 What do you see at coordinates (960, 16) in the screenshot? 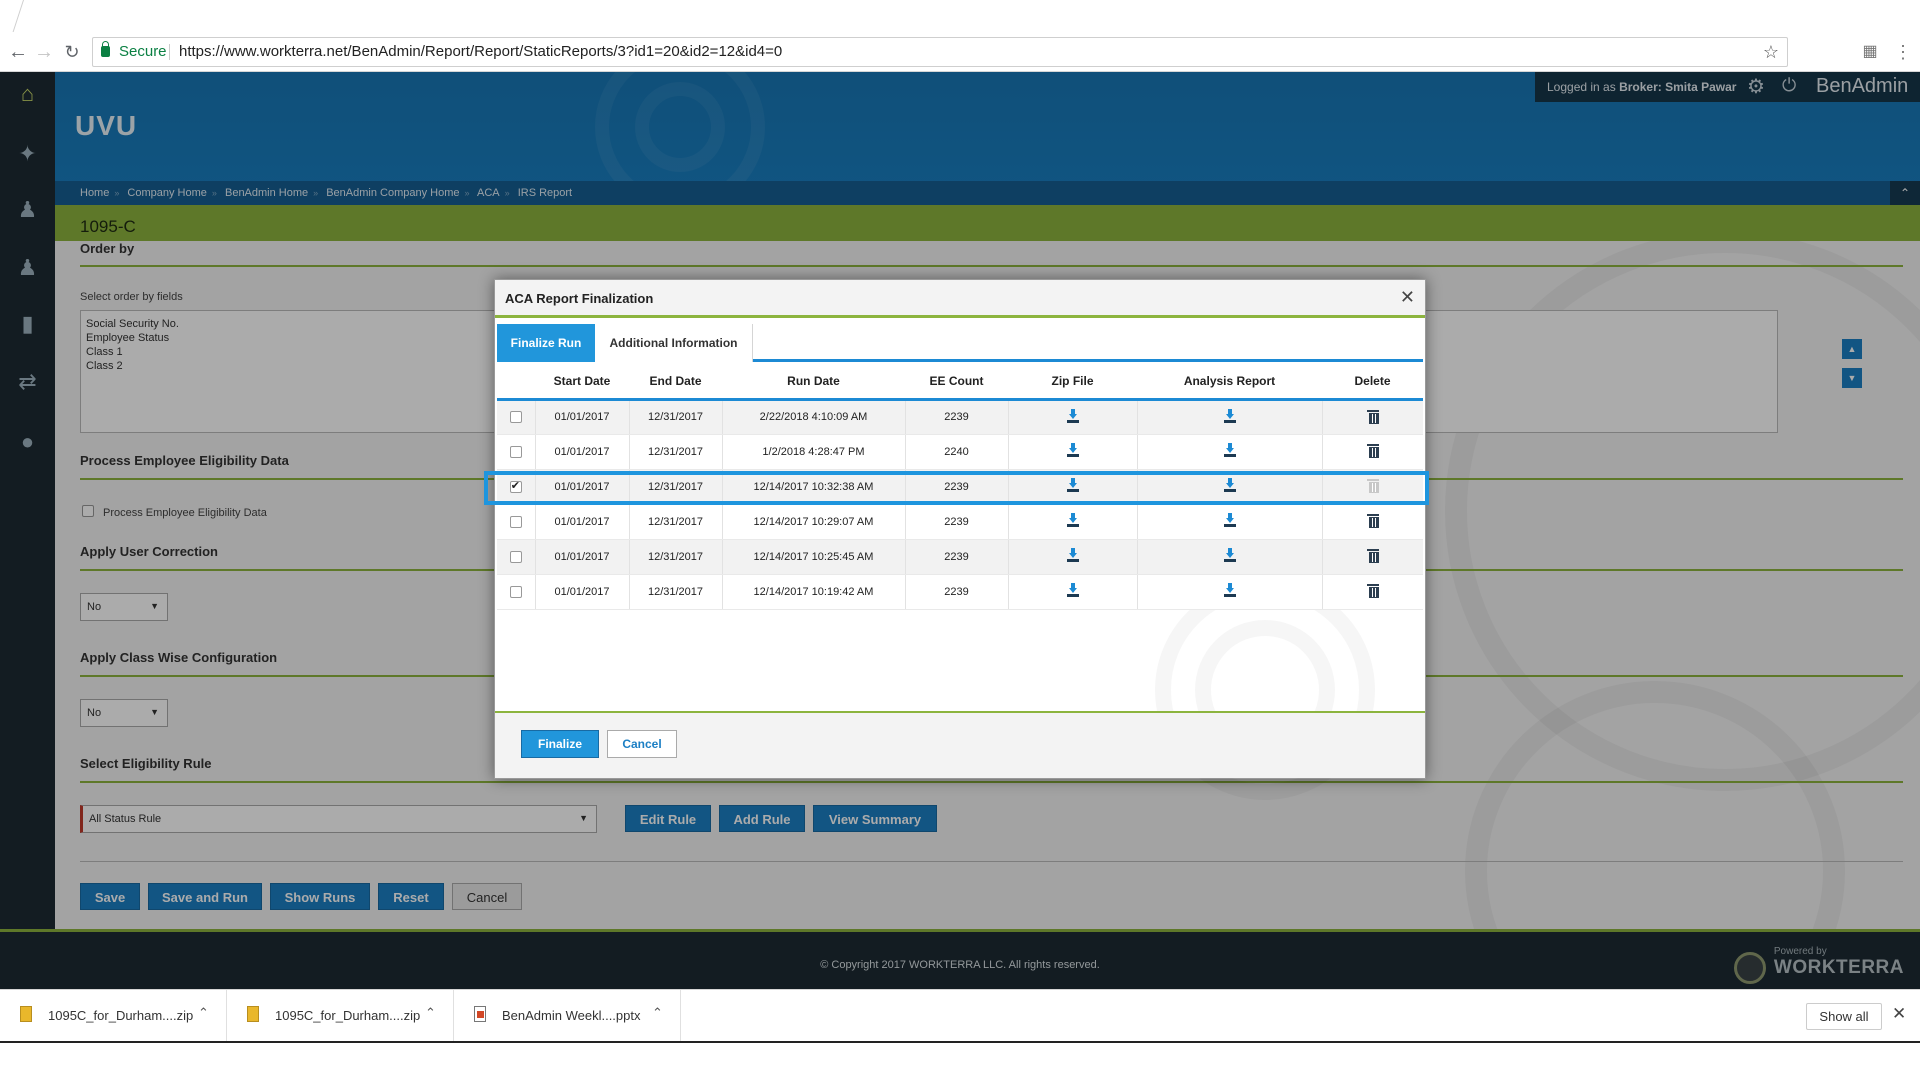
I see `browser-tabstrip` at bounding box center [960, 16].